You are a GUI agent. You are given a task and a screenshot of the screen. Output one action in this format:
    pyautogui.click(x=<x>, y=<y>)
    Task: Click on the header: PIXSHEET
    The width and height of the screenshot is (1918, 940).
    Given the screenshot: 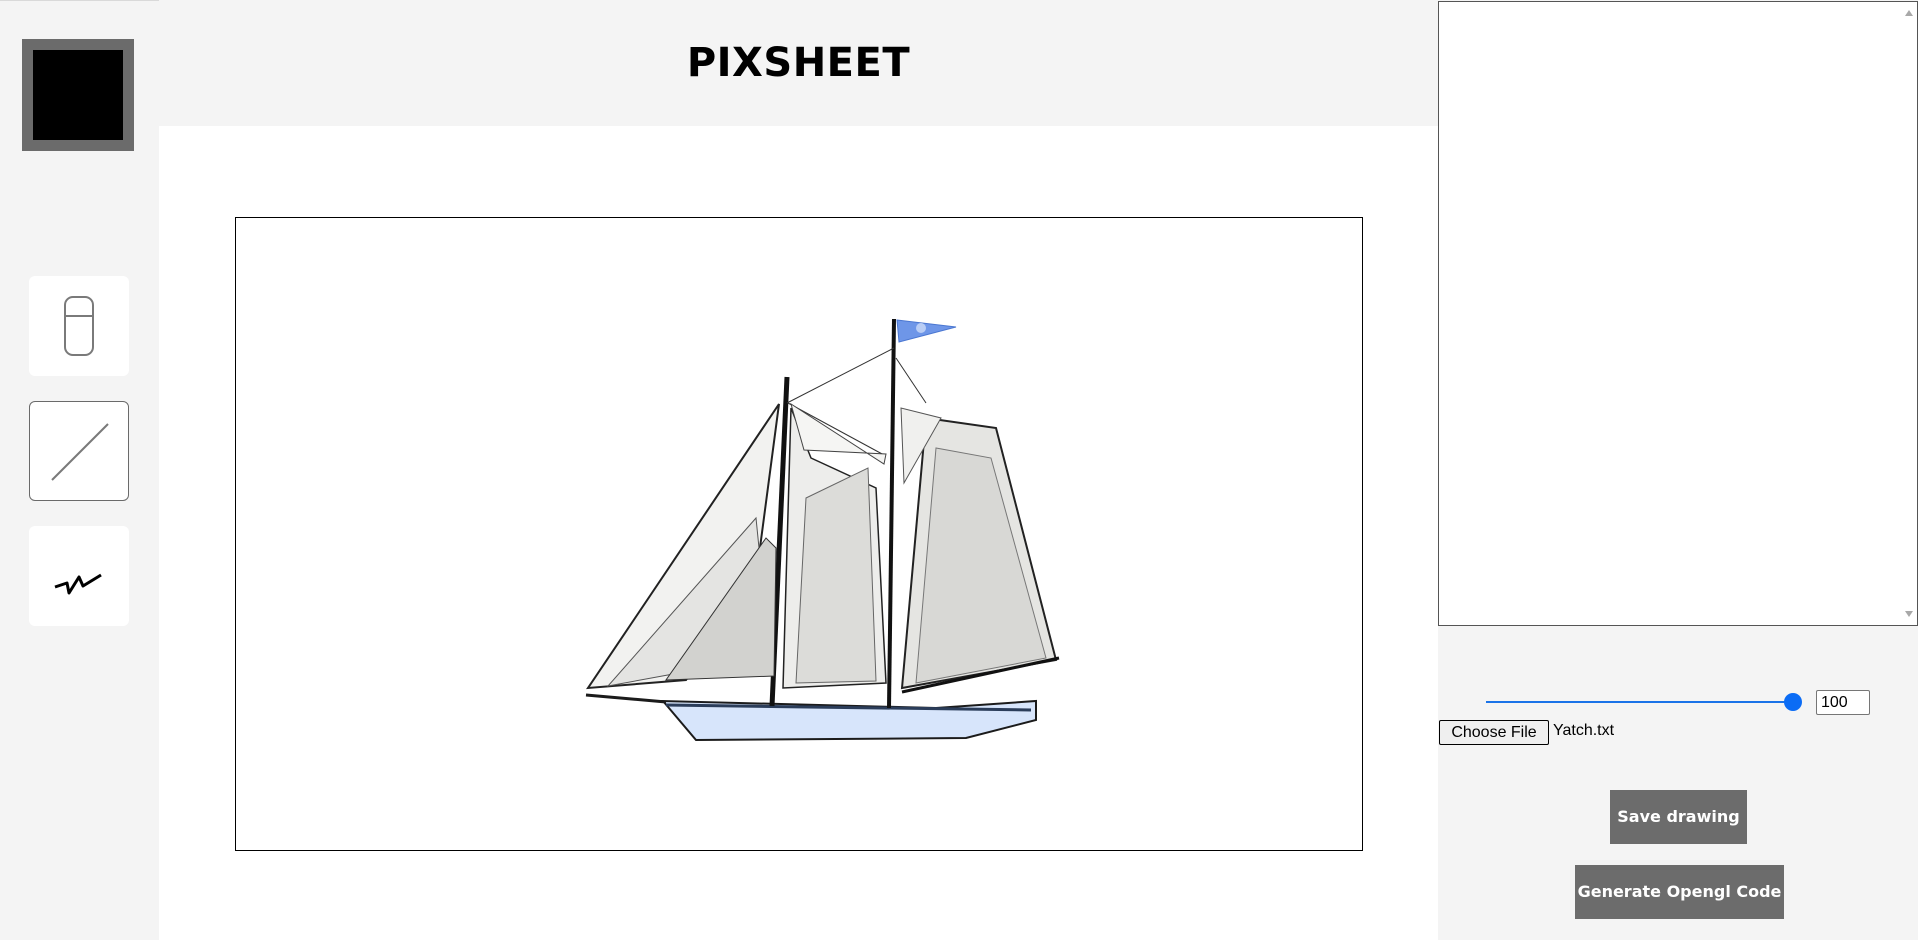 What is the action you would take?
    pyautogui.click(x=798, y=63)
    